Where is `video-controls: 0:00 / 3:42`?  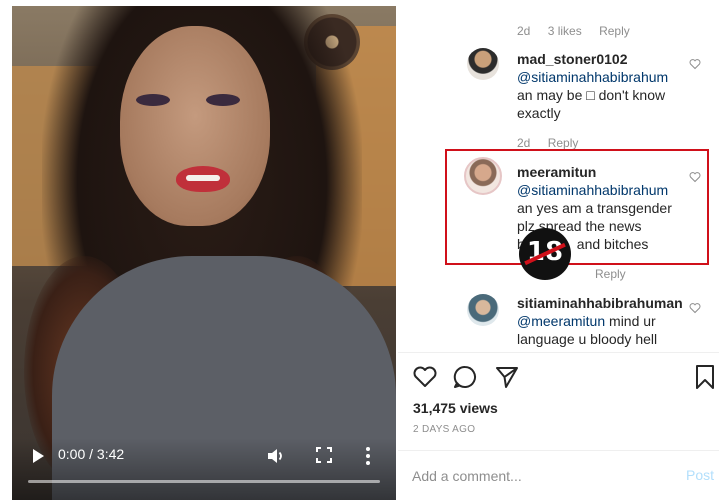
video-controls: 0:00 / 3:42 is located at coordinates (204, 469).